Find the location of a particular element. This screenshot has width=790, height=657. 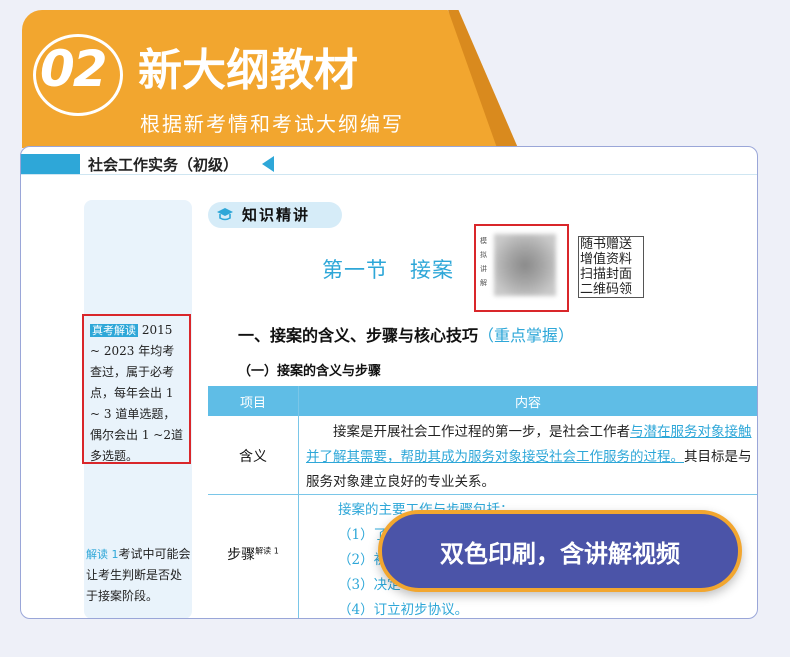

row-2-label-text: 步骤 is located at coordinates (241, 555).